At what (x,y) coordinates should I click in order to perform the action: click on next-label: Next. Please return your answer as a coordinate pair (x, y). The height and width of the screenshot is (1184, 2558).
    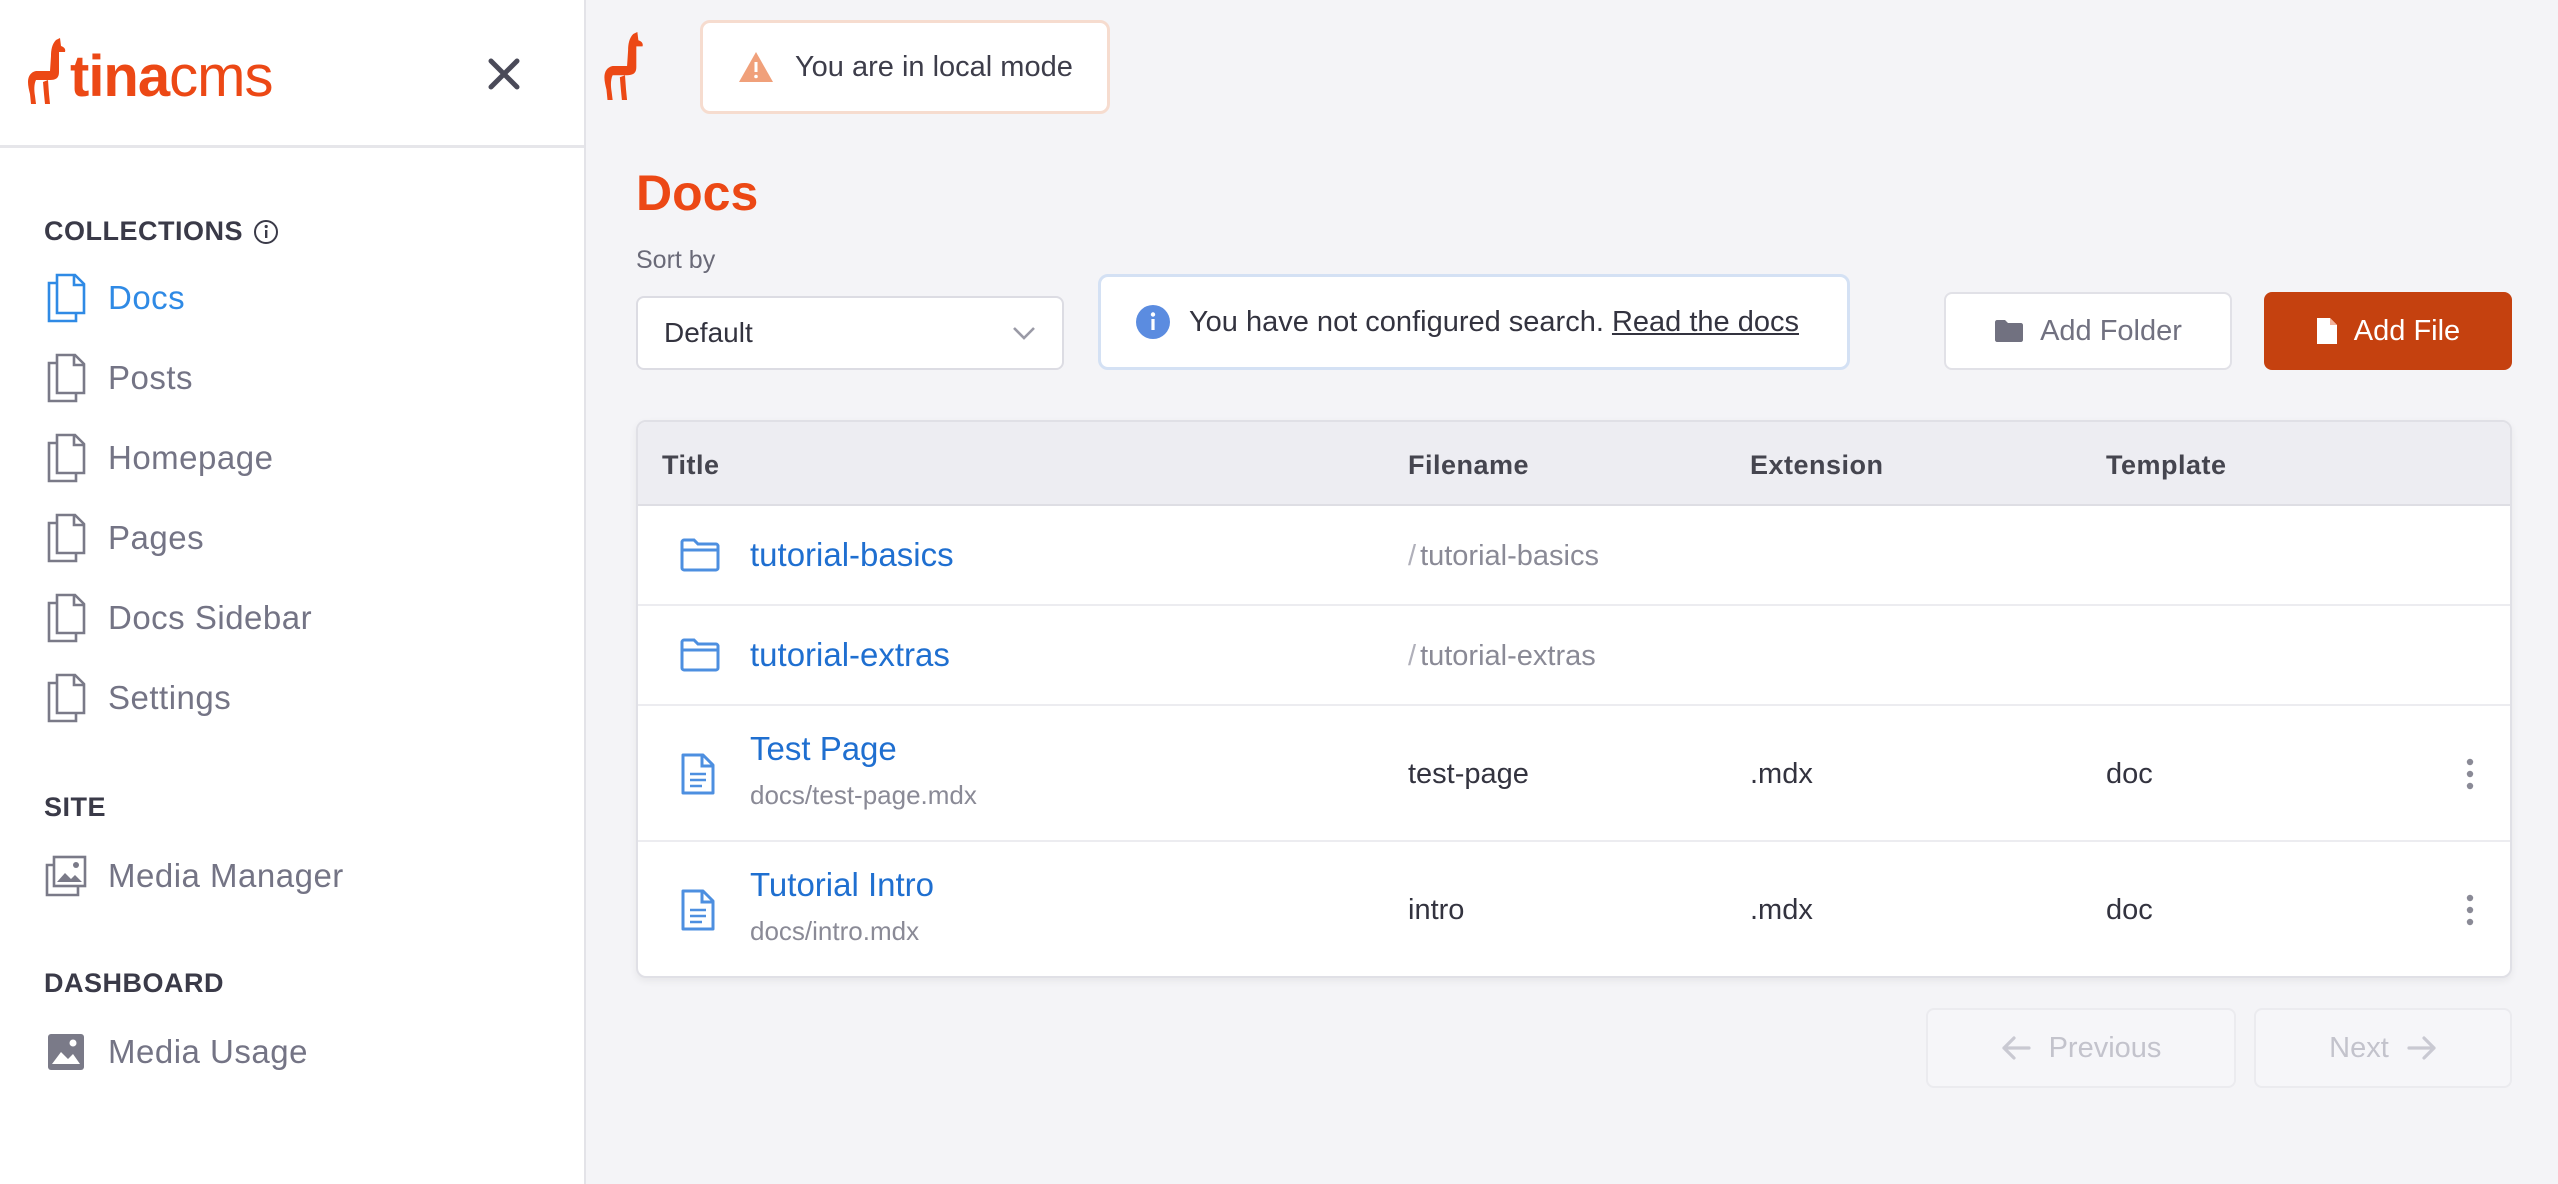
    Looking at the image, I should click on (2359, 1047).